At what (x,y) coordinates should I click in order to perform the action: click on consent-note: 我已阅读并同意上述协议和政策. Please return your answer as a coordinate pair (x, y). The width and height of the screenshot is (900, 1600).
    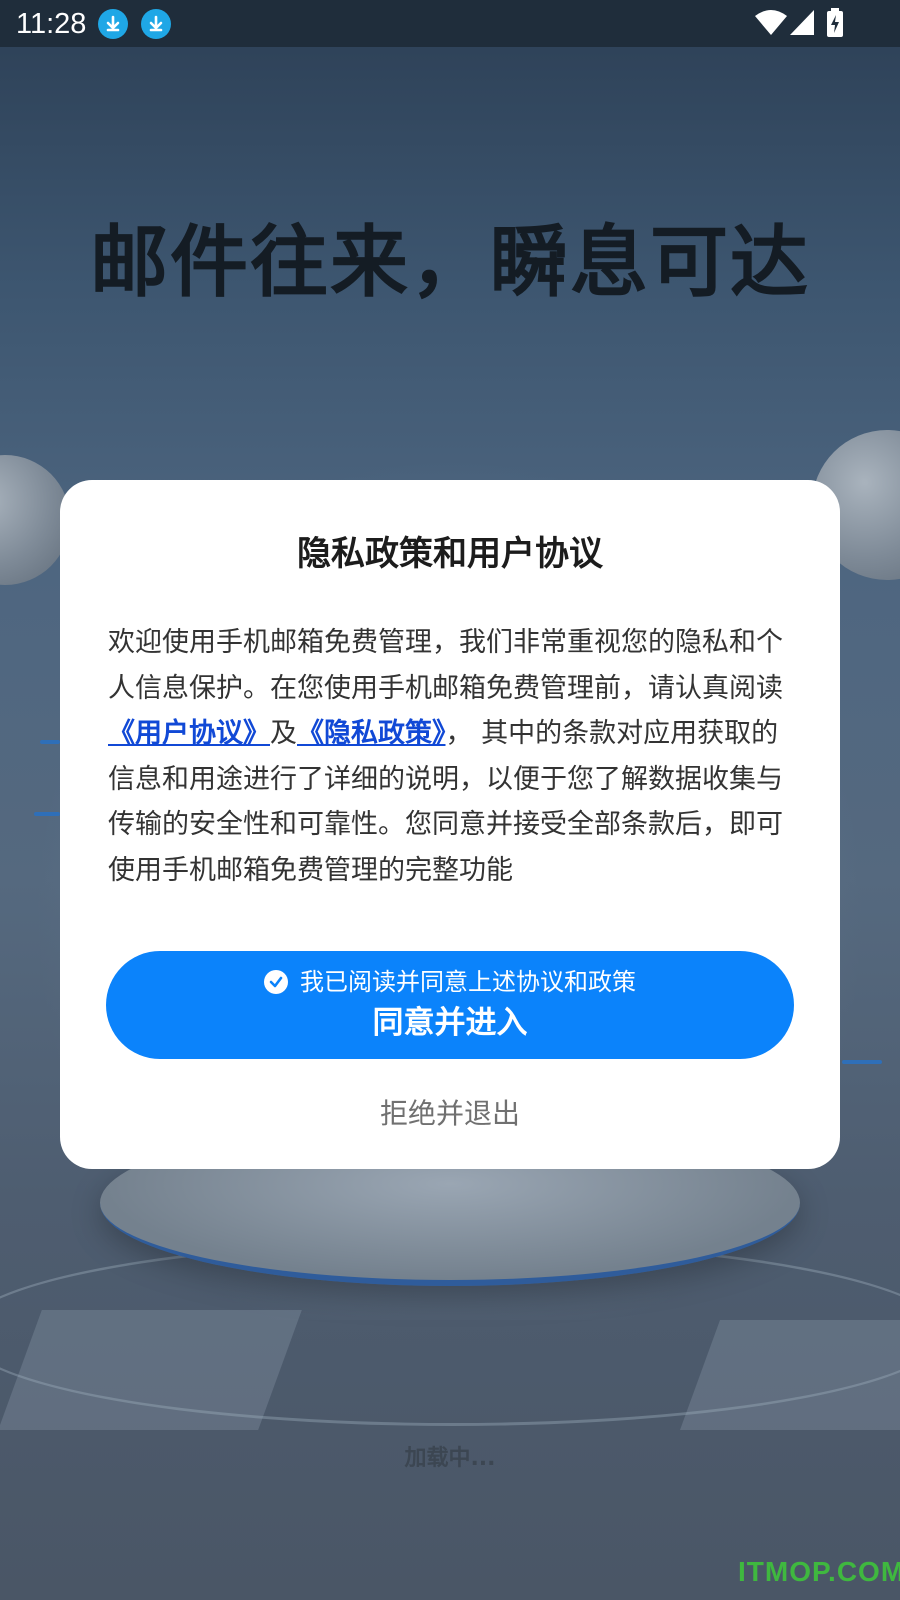
    Looking at the image, I should click on (468, 982).